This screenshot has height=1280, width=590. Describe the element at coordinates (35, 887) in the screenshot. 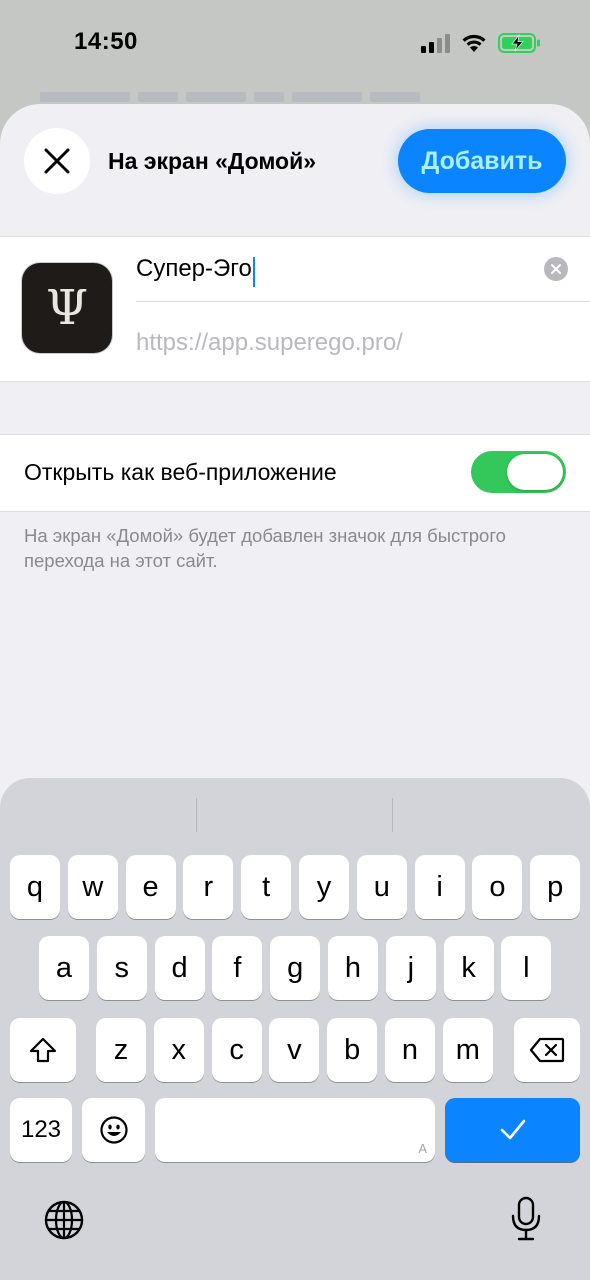

I see `key-q: q` at that location.